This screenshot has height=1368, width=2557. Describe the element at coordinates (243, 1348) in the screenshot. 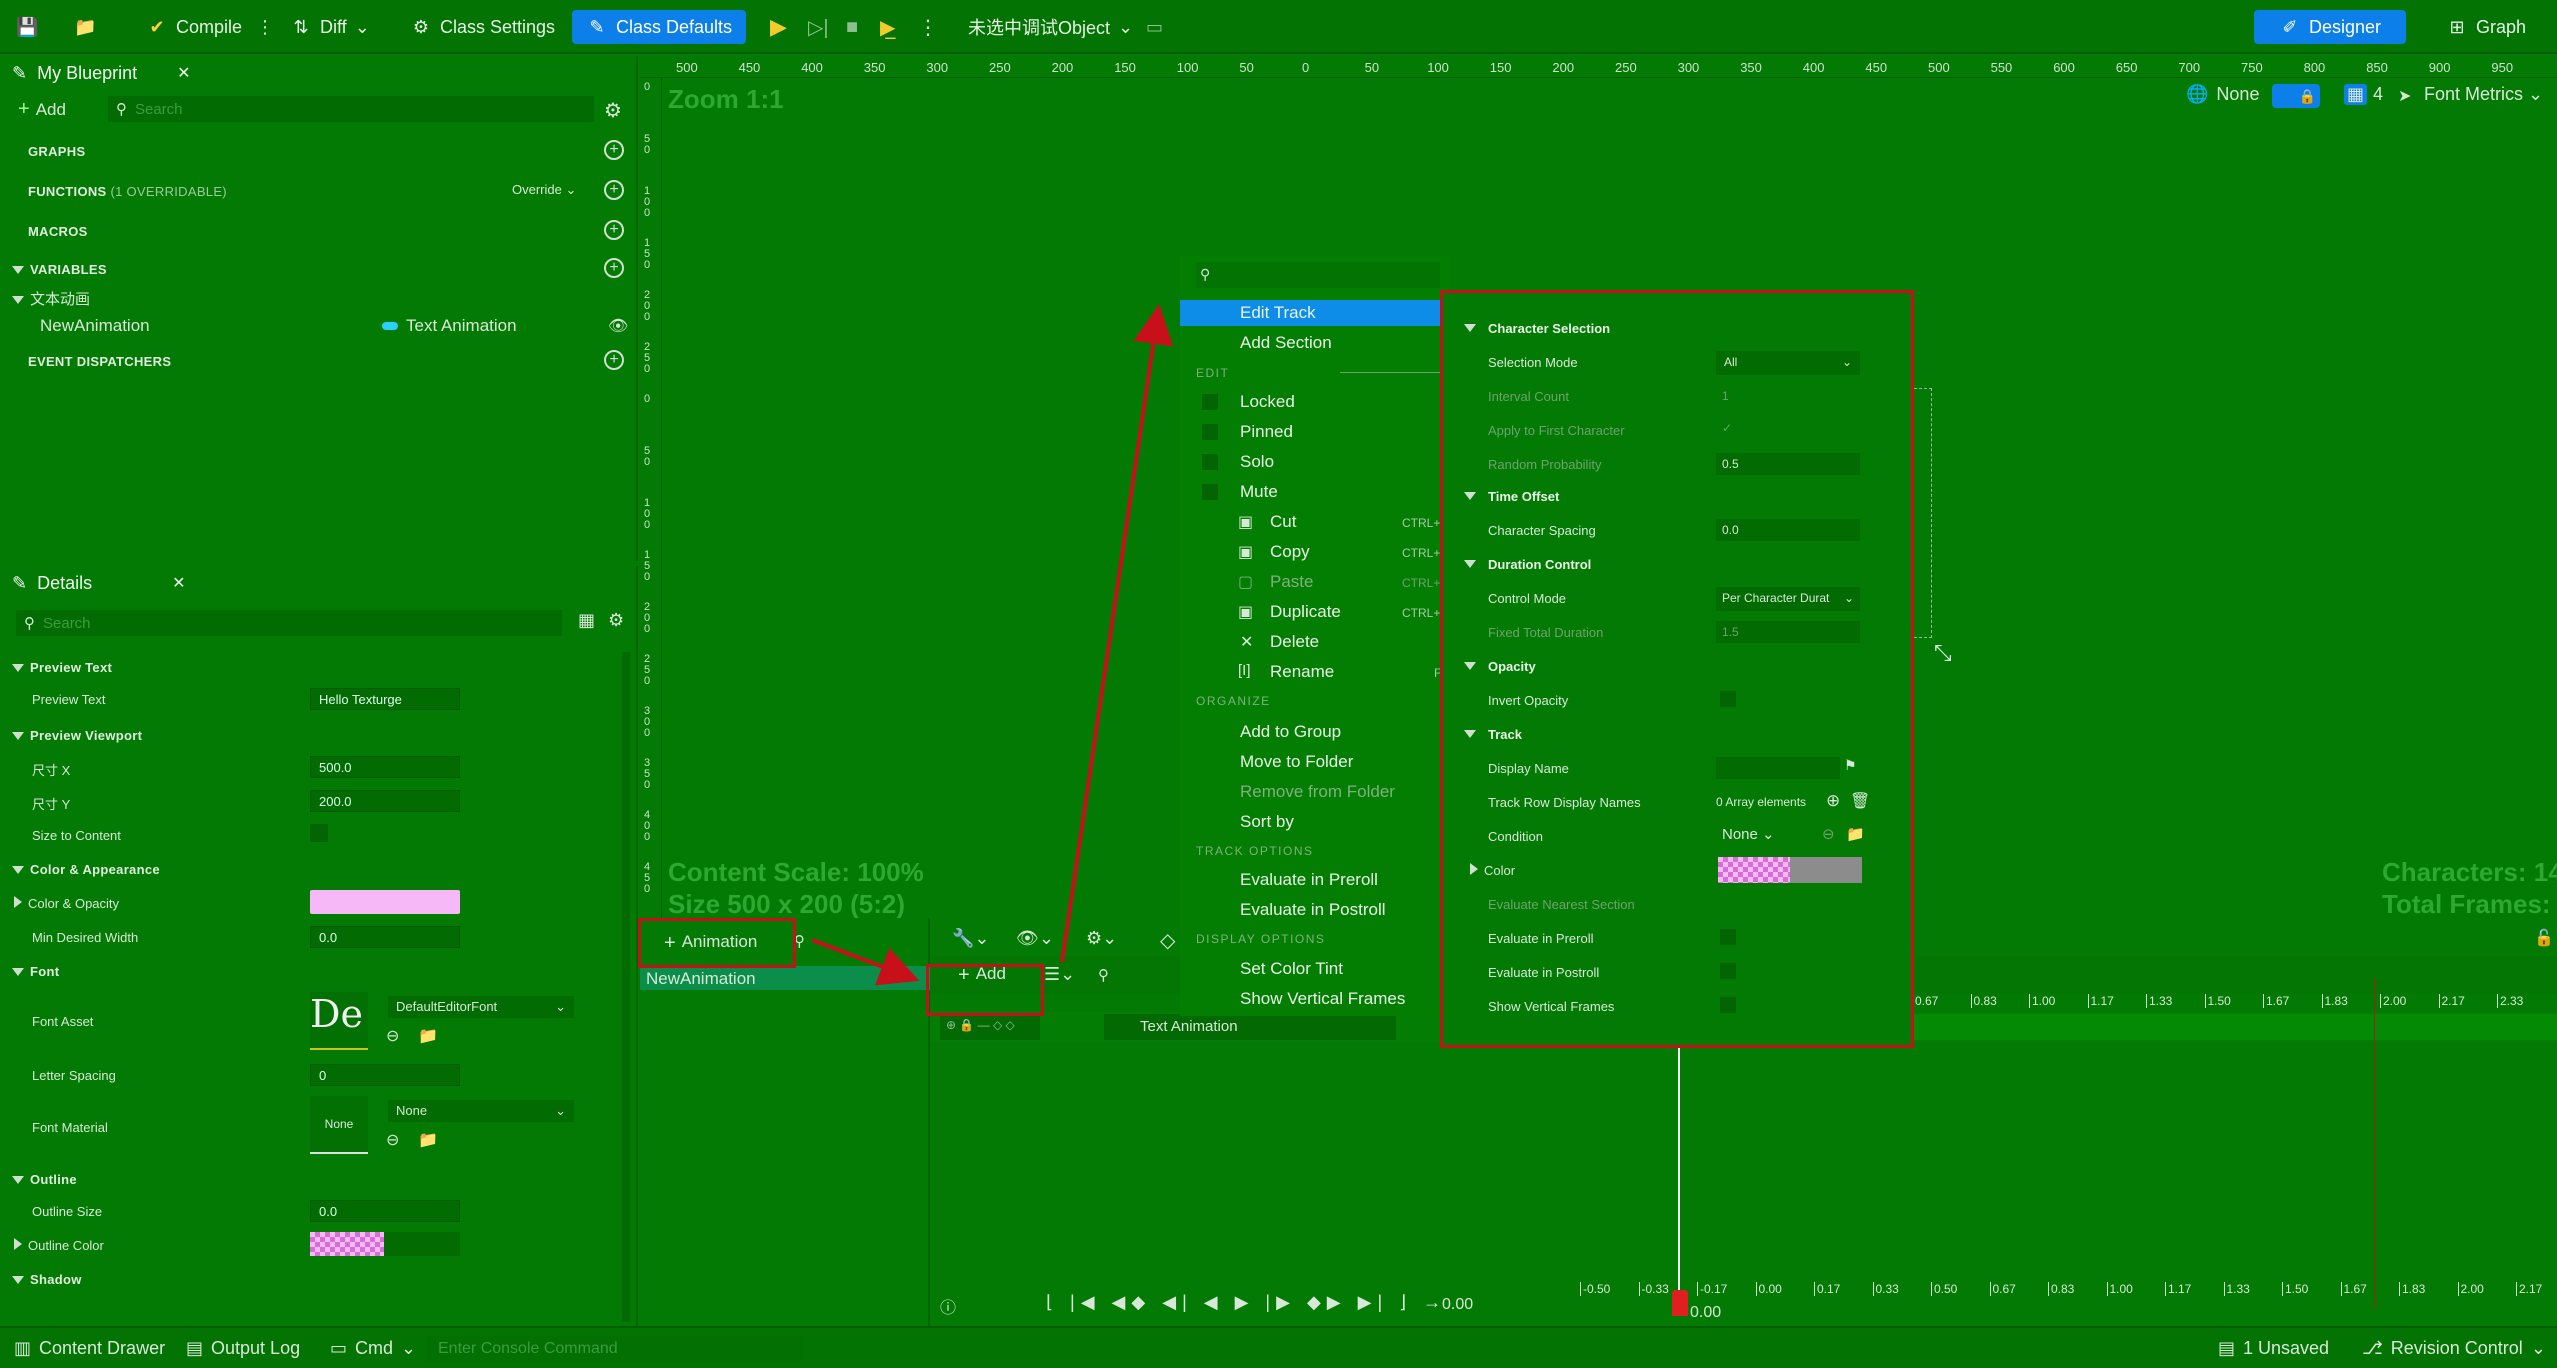

I see `output-log-button: ▤ Output Log` at that location.